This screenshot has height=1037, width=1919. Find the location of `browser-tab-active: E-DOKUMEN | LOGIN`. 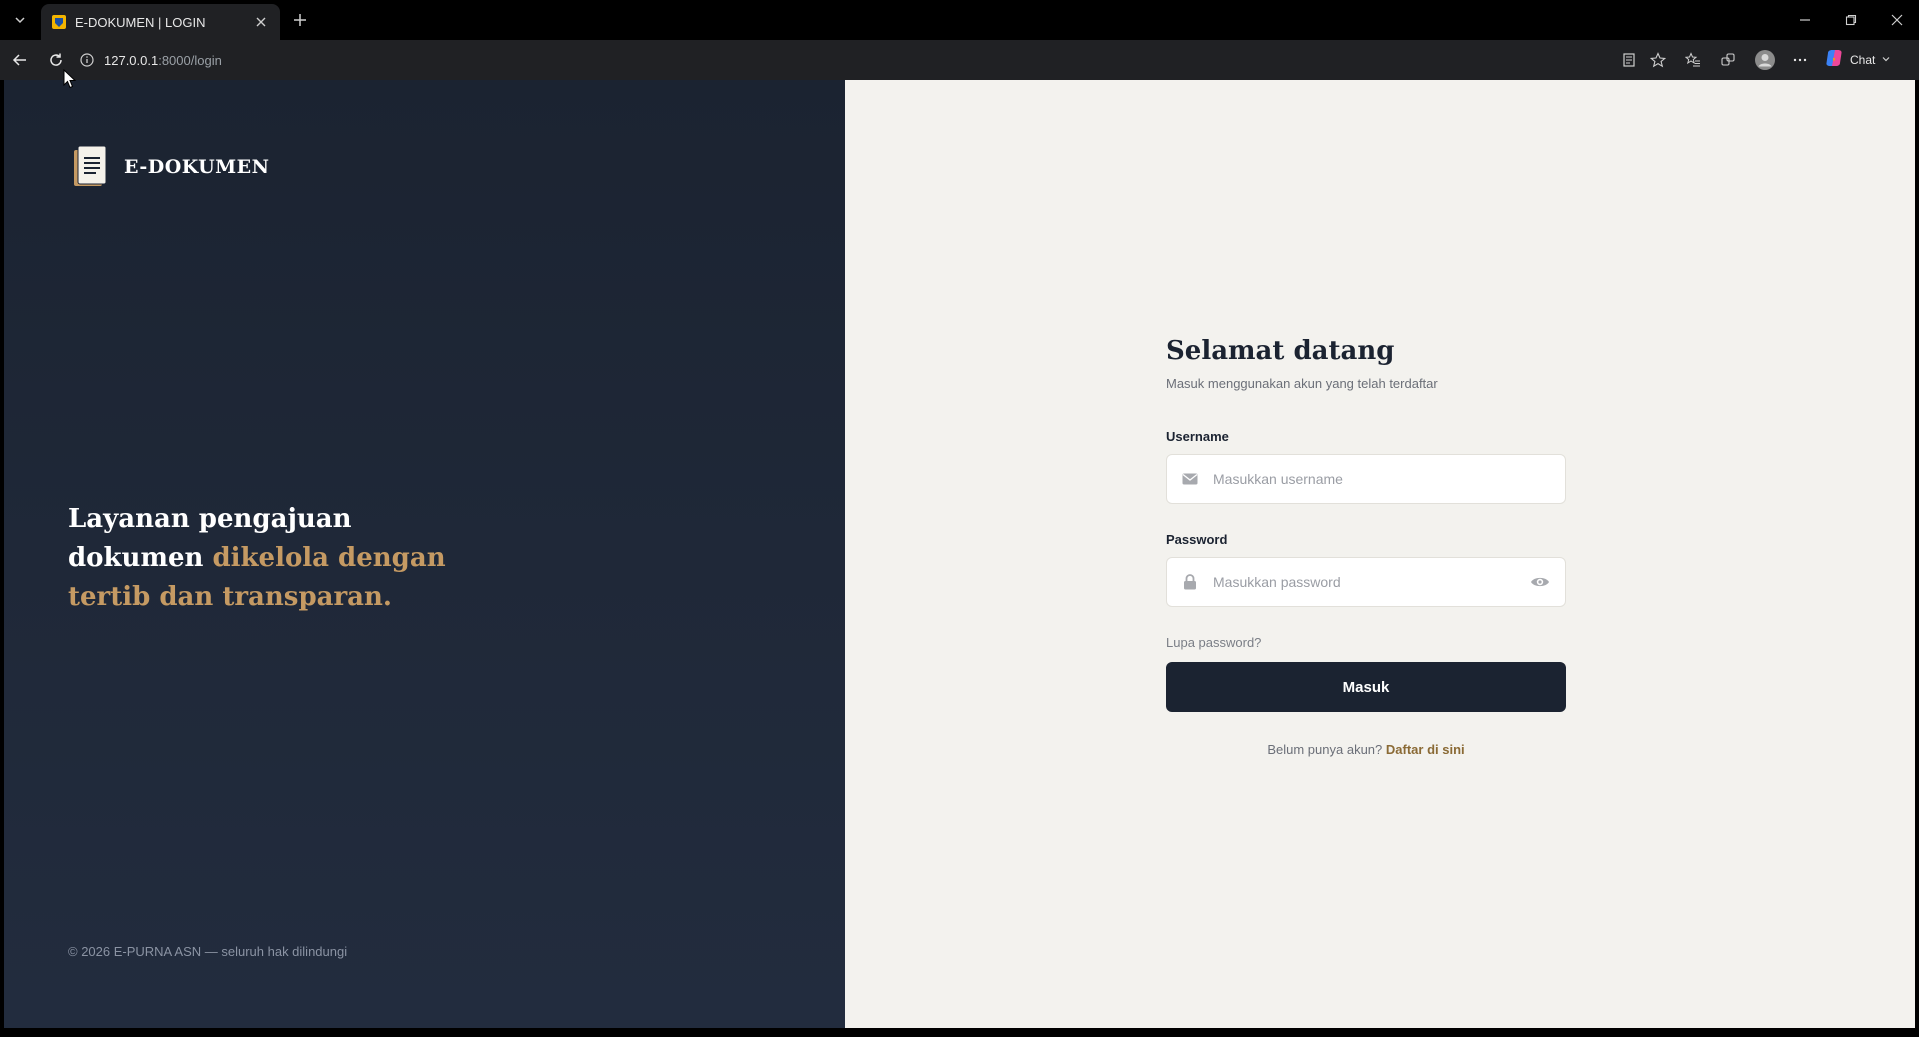

browser-tab-active: E-DOKUMEN | LOGIN is located at coordinates (160, 22).